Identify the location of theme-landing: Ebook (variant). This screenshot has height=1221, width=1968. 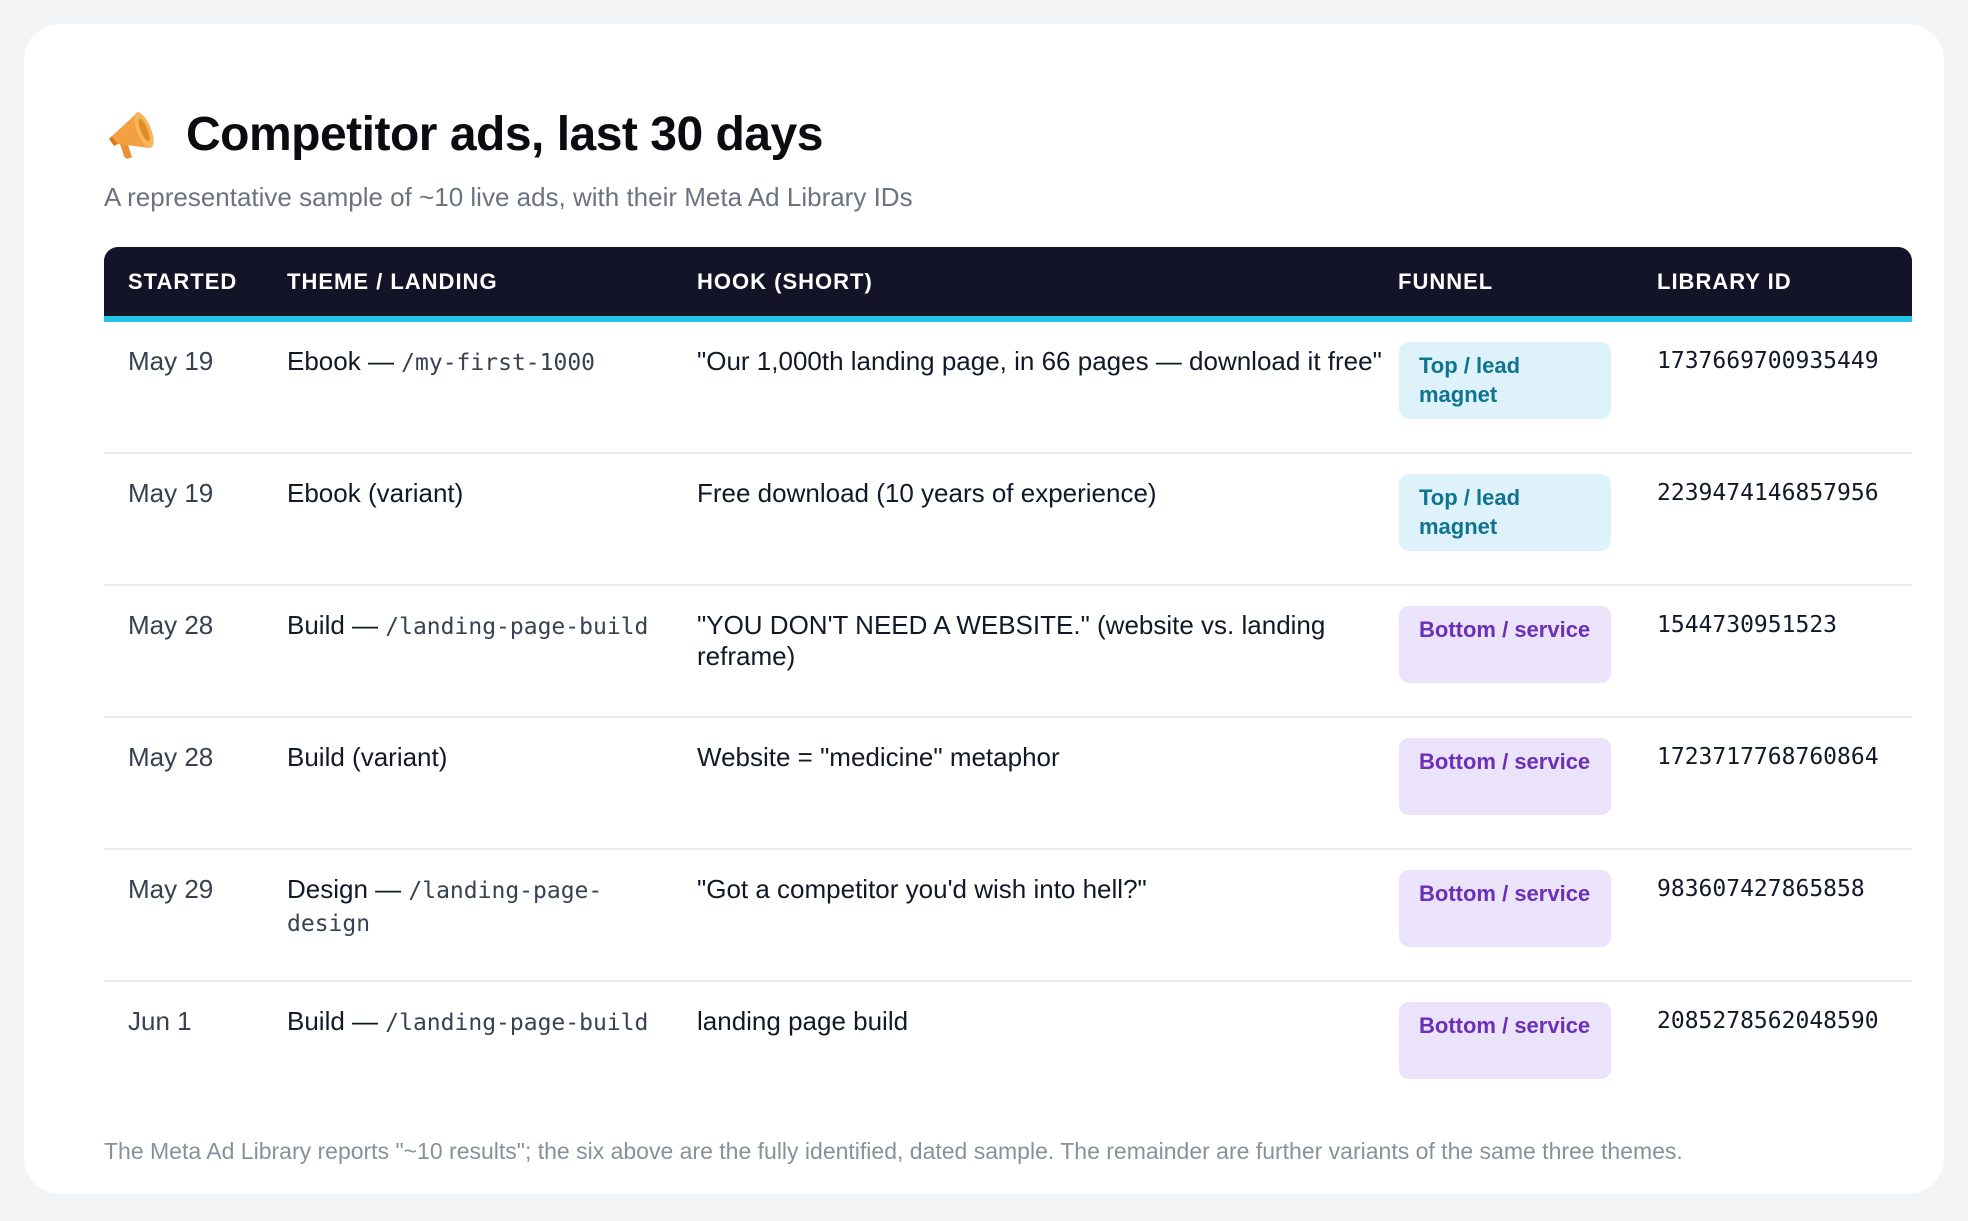
(472, 494).